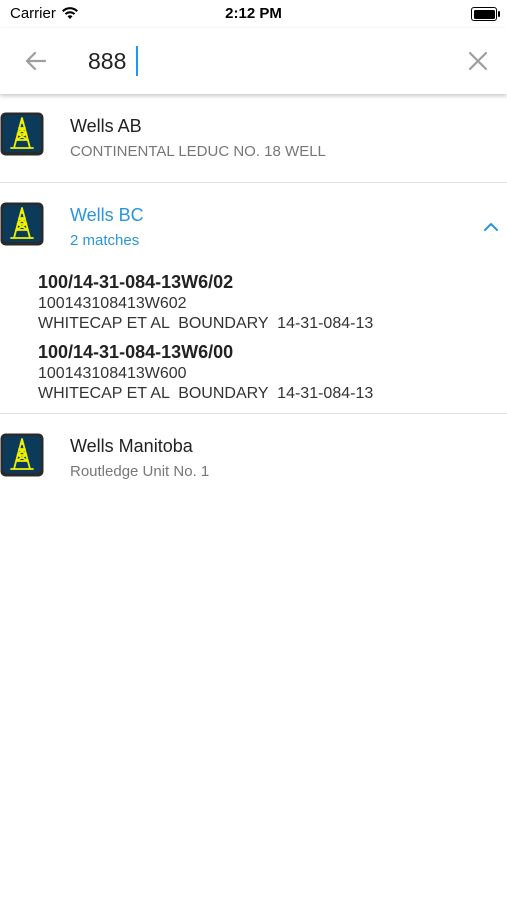 This screenshot has height=900, width=507. What do you see at coordinates (112, 303) in the screenshot?
I see `match-id: 100143108413W602` at bounding box center [112, 303].